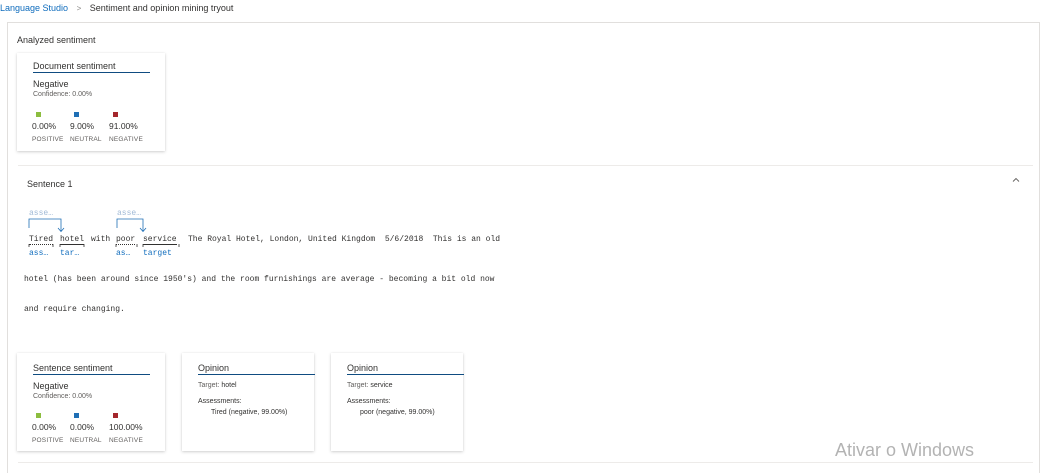 The height and width of the screenshot is (473, 1045). I want to click on opinion-target: Target: service, so click(370, 385).